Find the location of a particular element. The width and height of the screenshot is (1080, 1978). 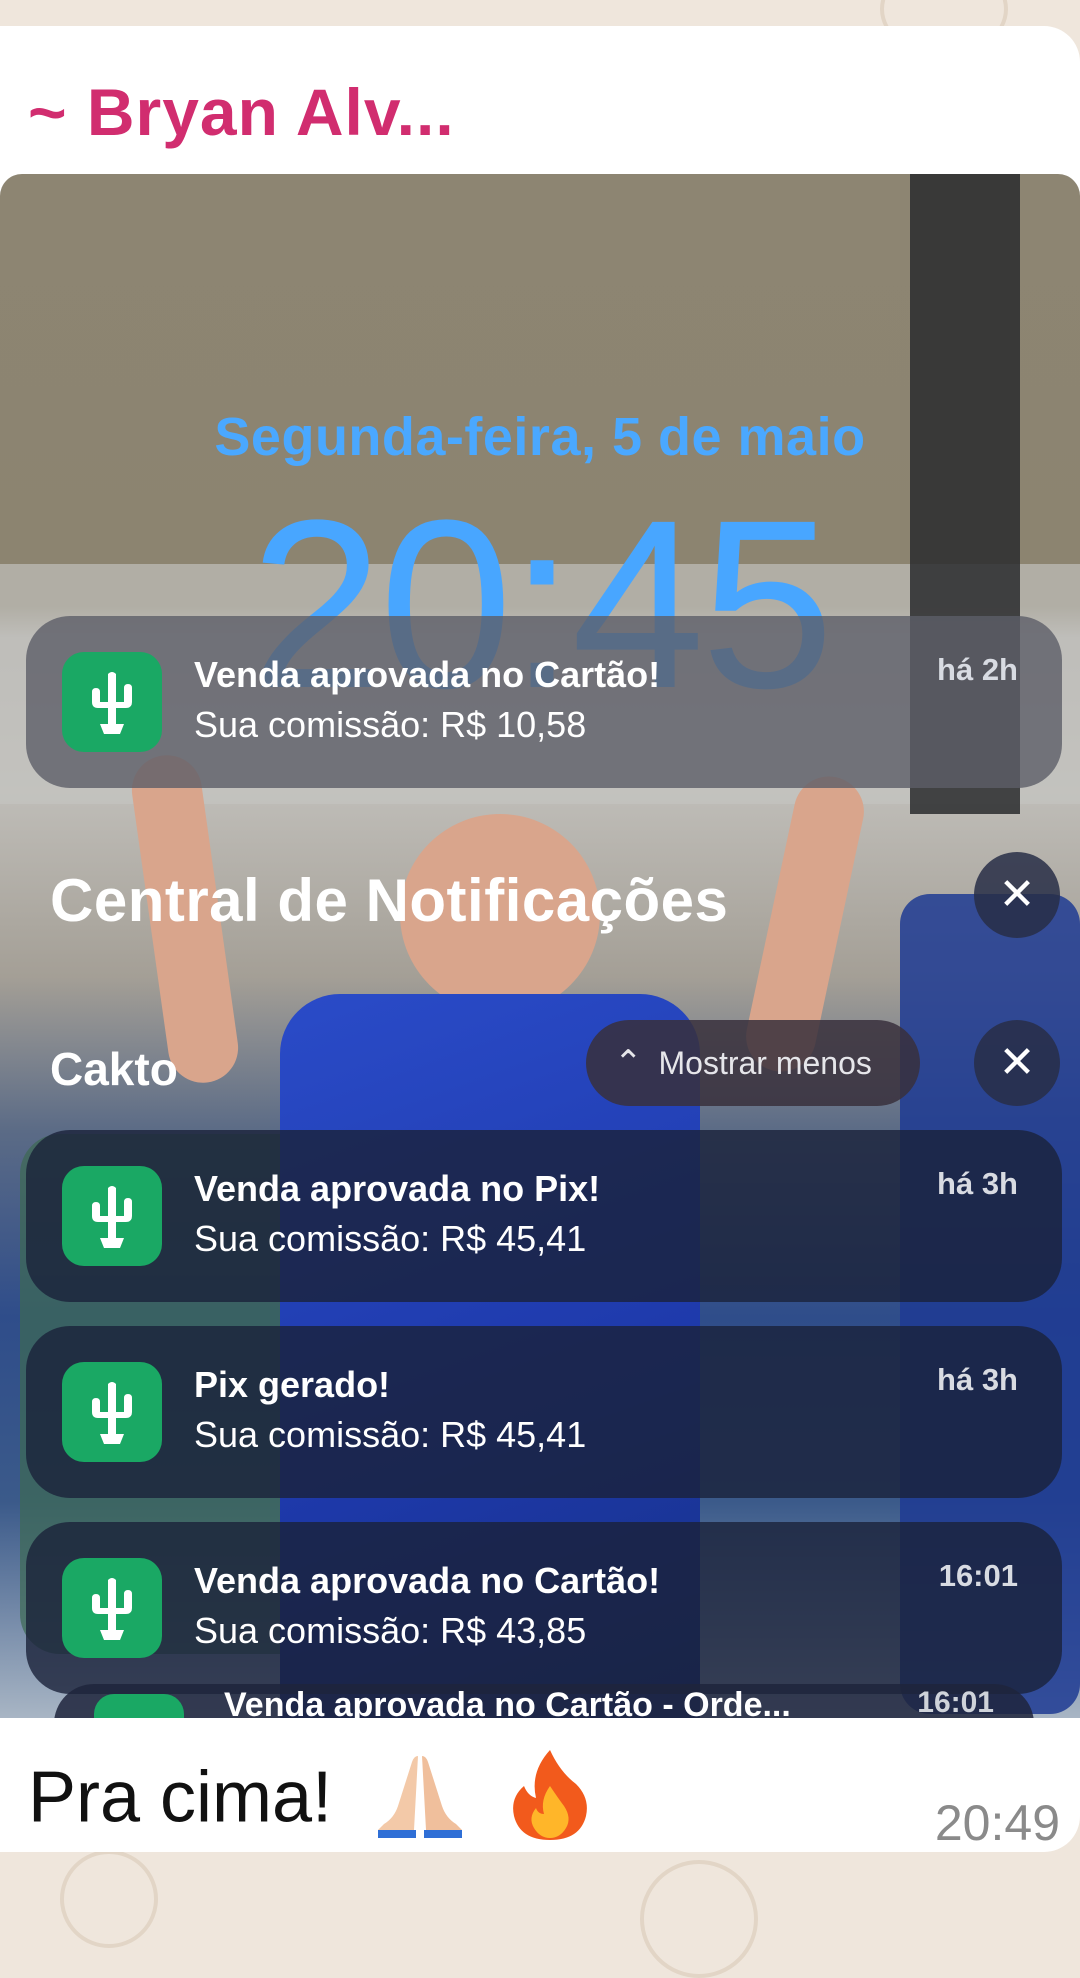

notification-peek: Venda aprovada no Cartão - Orde... 16:01 is located at coordinates (544, 1701).